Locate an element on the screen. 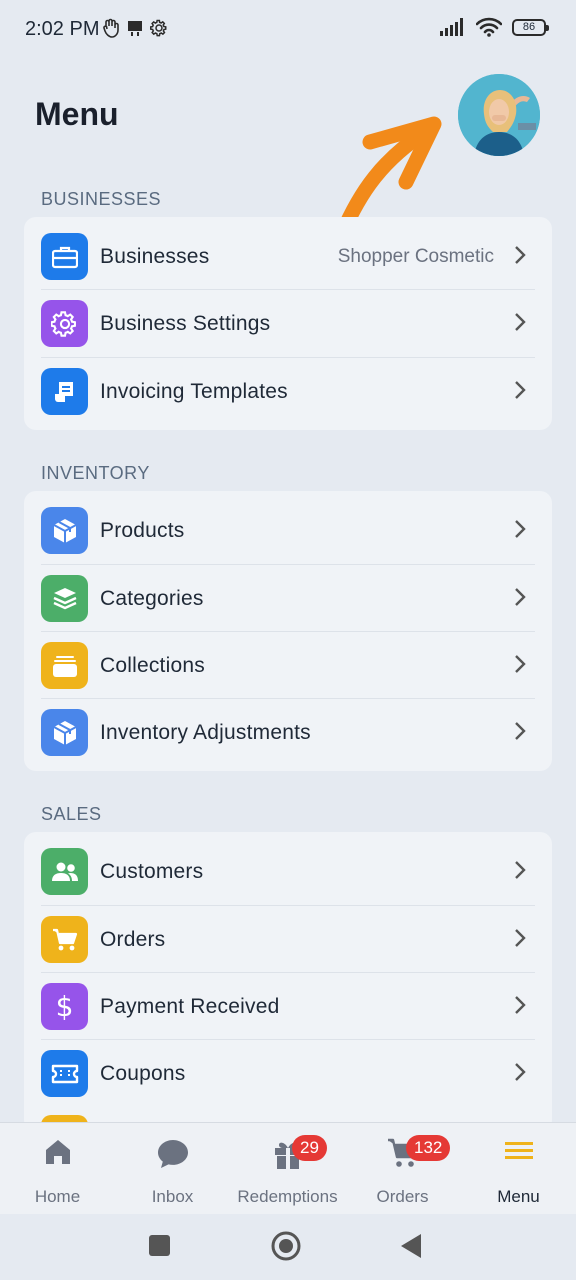 The image size is (576, 1280). profile-avatar is located at coordinates (499, 115).